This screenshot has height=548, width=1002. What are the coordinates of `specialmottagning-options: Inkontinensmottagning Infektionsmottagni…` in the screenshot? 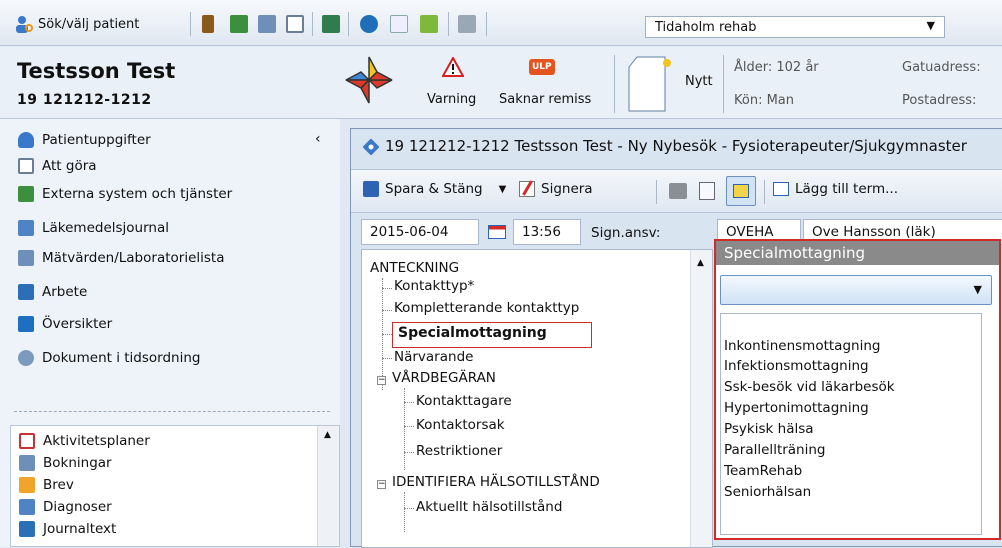 It's located at (851, 424).